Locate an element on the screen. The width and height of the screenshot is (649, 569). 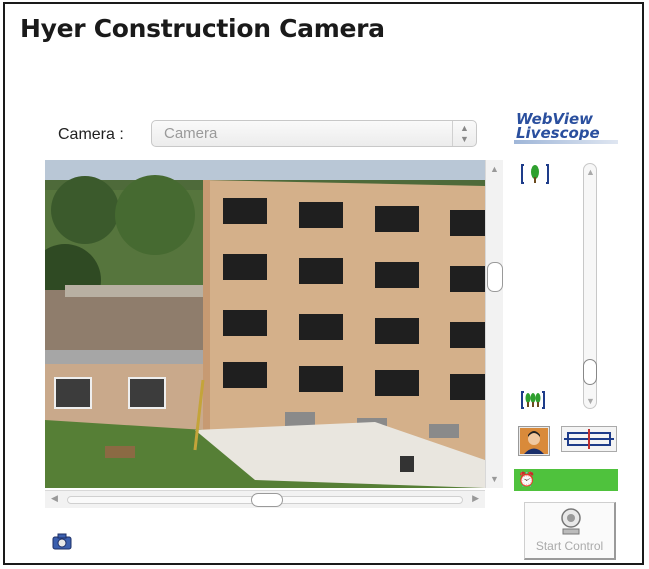
camera-icon is located at coordinates (62, 541).